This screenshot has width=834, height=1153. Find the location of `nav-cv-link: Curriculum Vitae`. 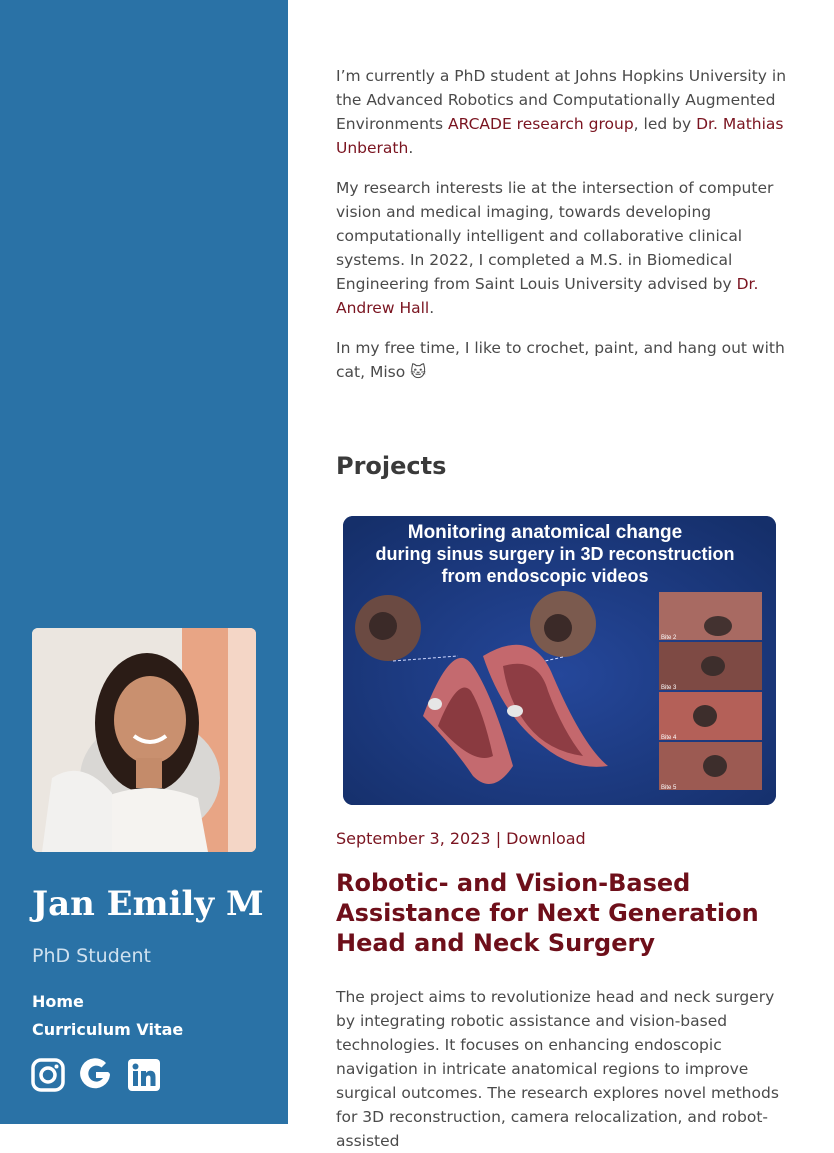

nav-cv-link: Curriculum Vitae is located at coordinates (107, 1029).